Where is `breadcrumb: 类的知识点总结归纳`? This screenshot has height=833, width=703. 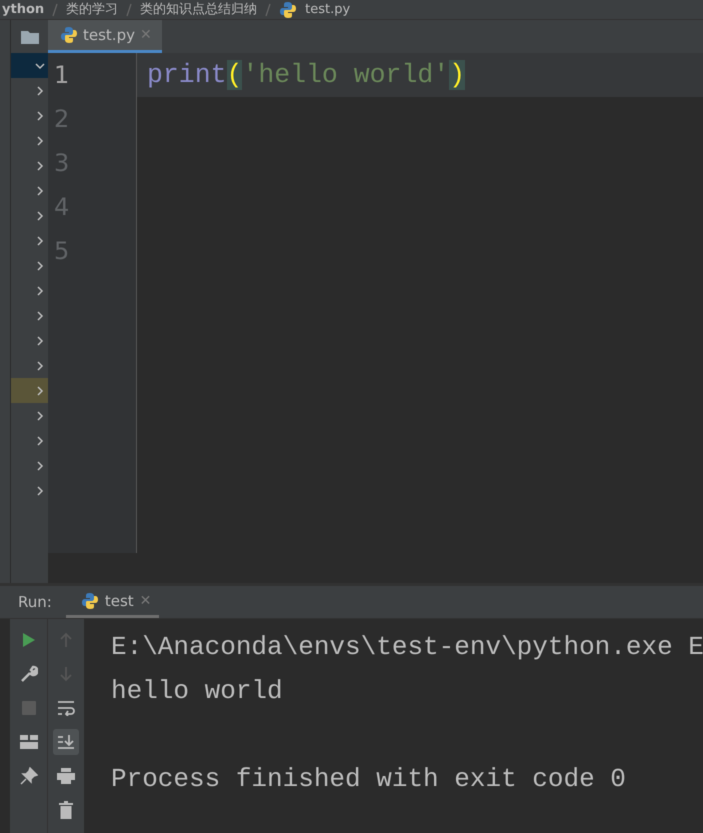 breadcrumb: 类的知识点总结归纳 is located at coordinates (199, 10).